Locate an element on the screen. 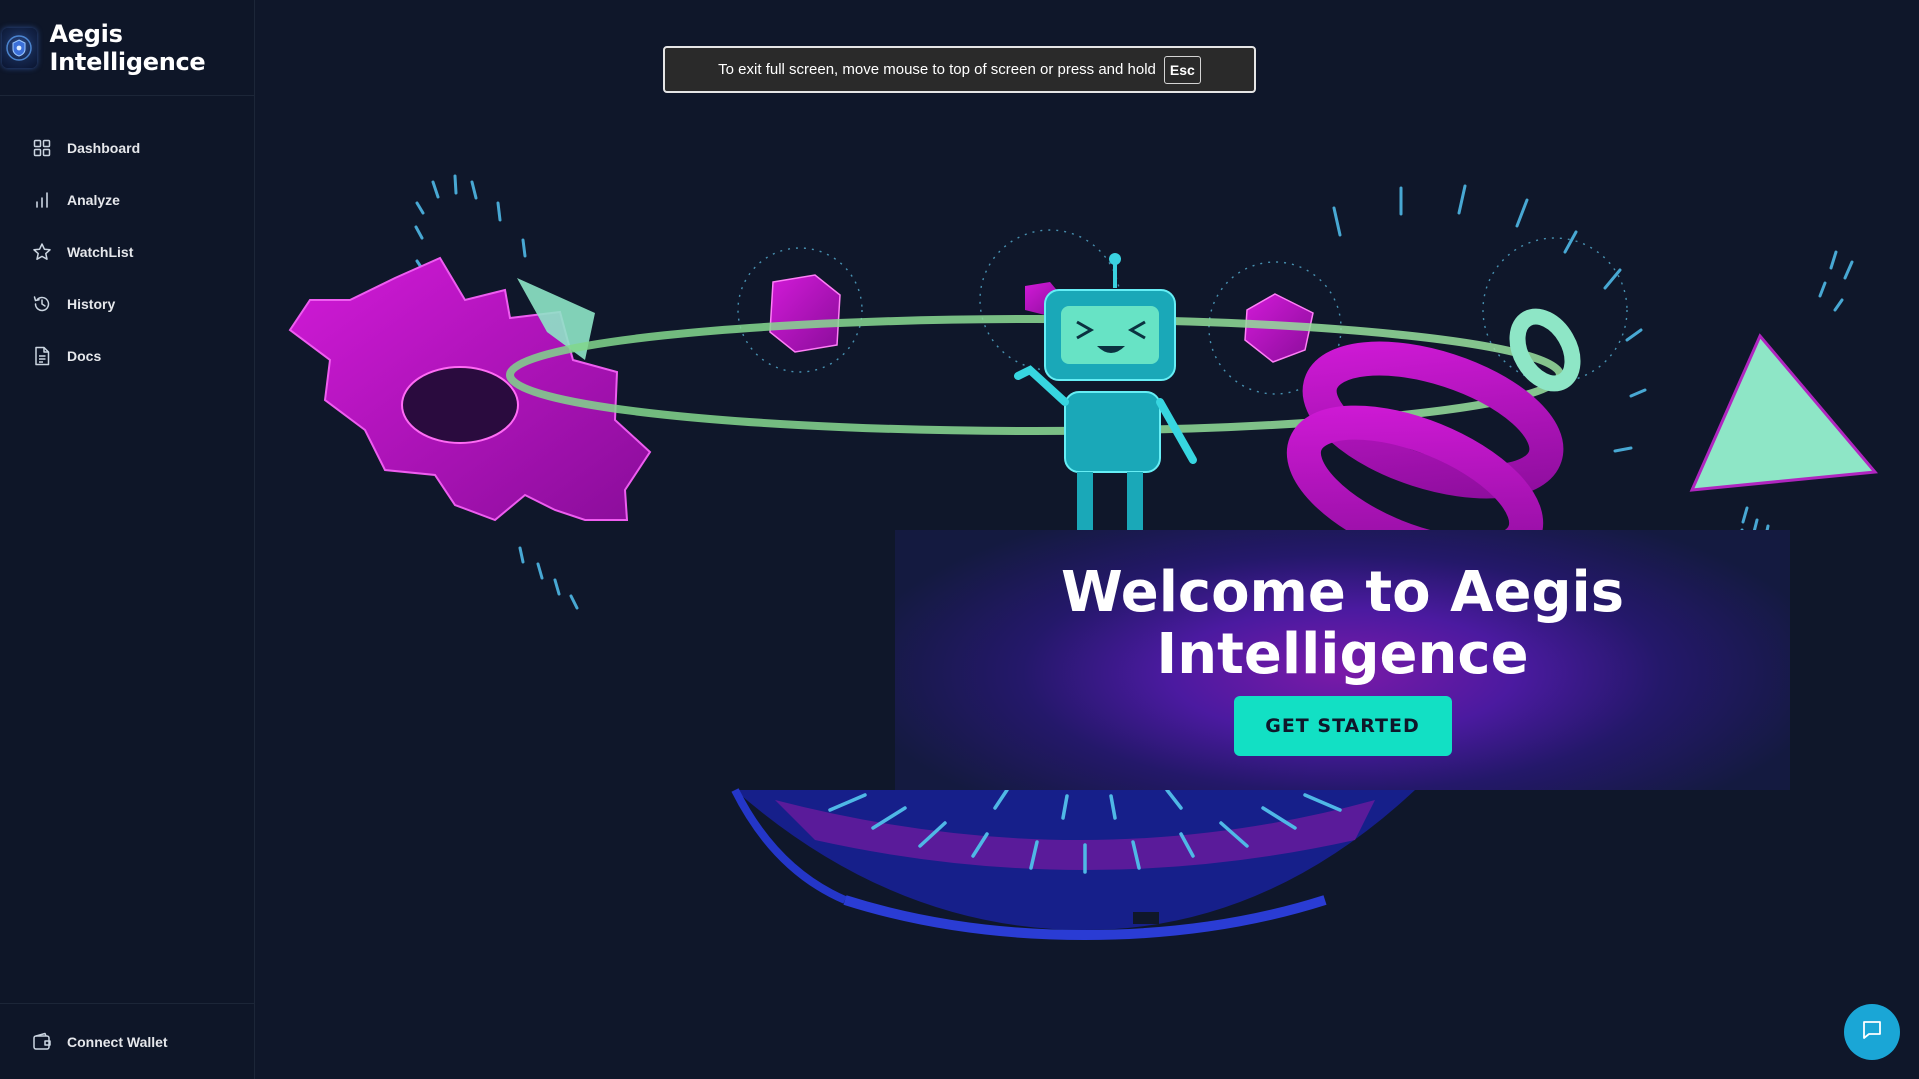 The height and width of the screenshot is (1079, 1919). sidebar-item-analyze: Analyze is located at coordinates (127, 200).